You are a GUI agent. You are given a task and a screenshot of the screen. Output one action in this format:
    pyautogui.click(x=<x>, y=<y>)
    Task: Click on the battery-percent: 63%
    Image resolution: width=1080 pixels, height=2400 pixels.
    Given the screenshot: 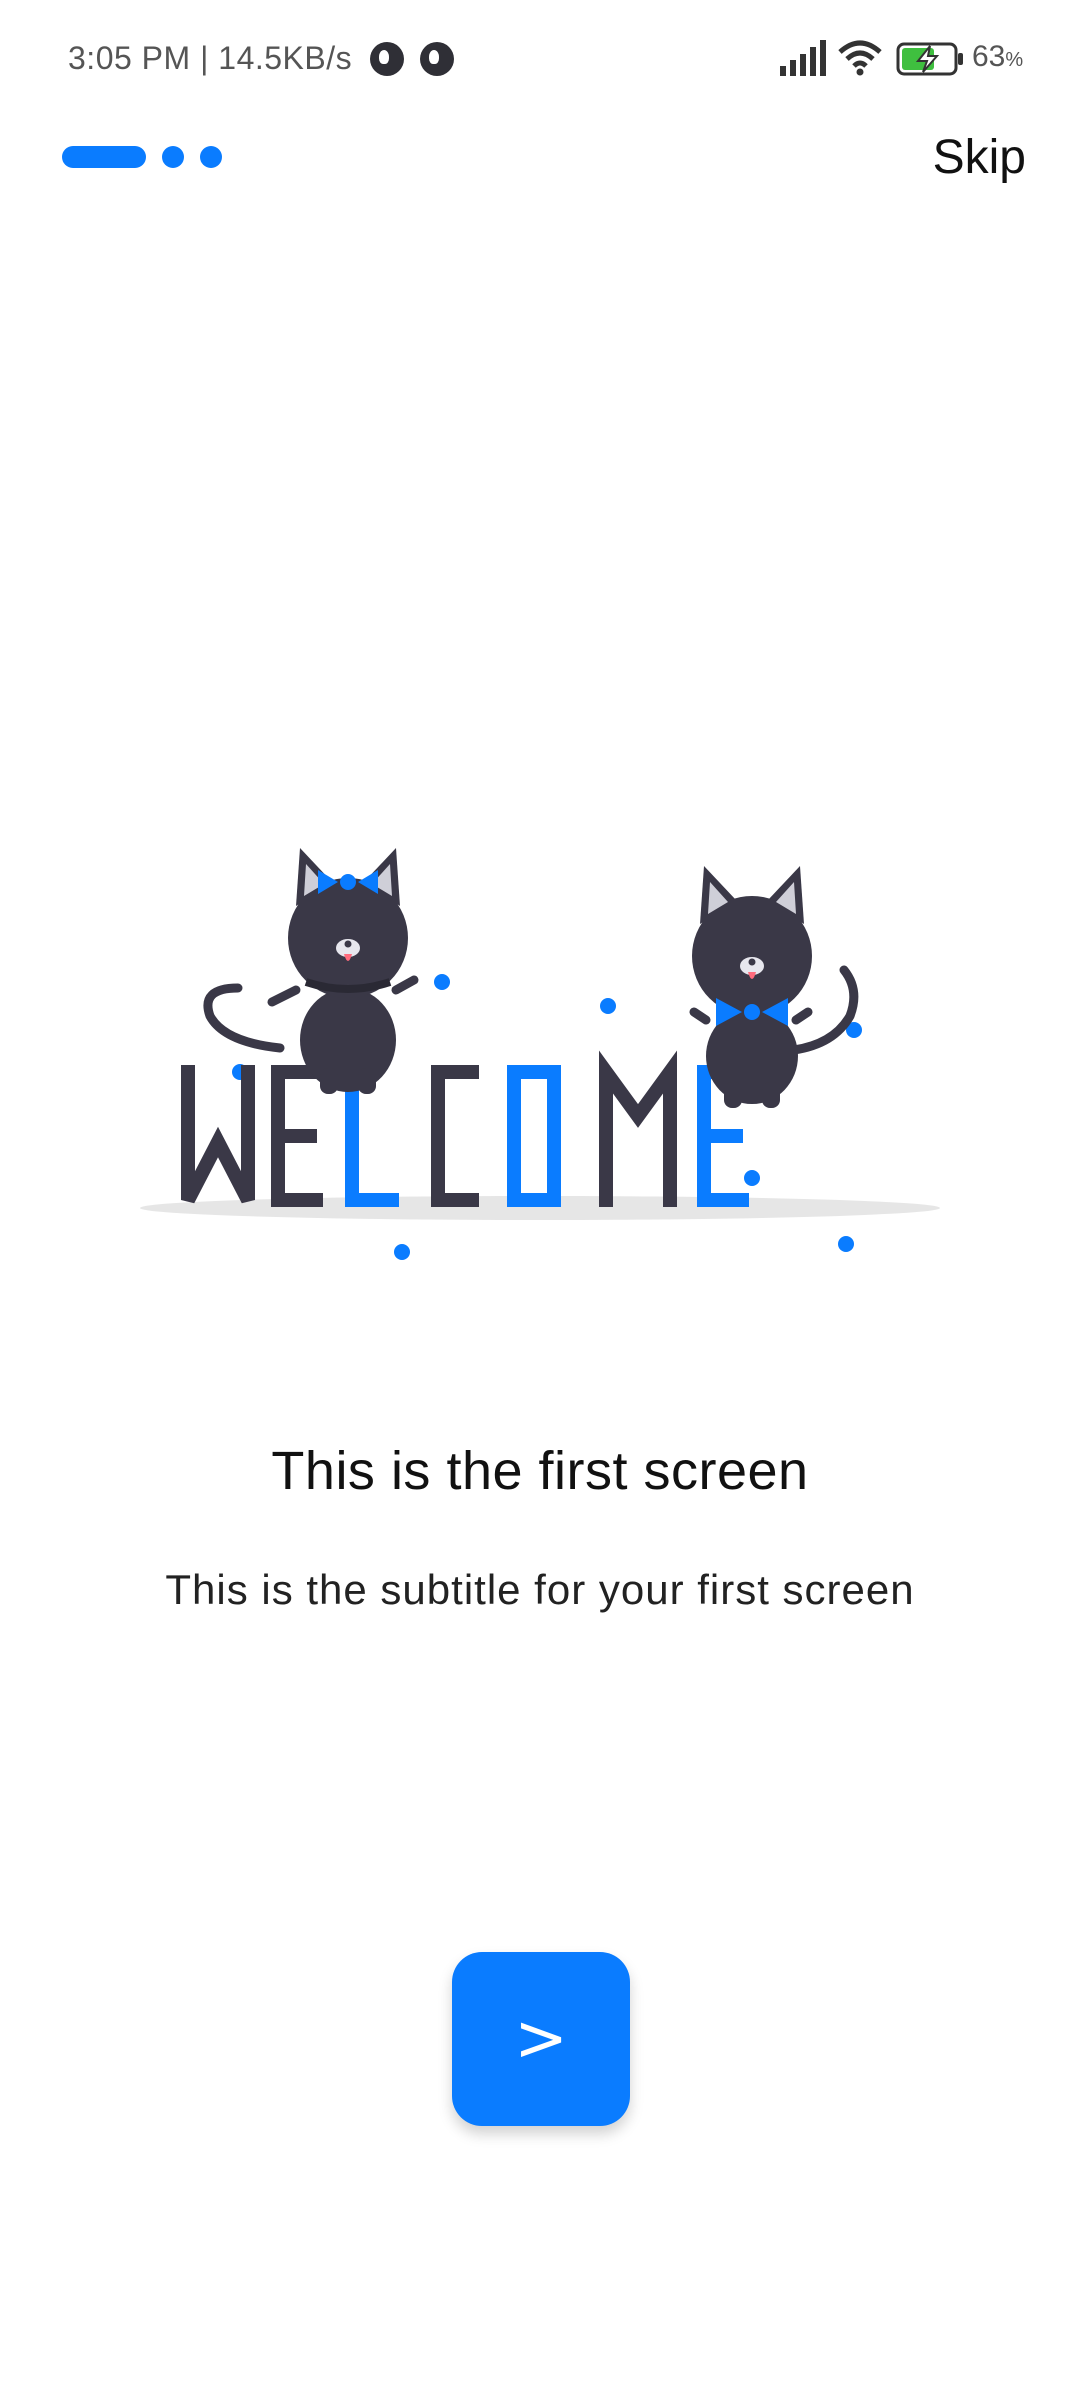 What is the action you would take?
    pyautogui.click(x=998, y=56)
    